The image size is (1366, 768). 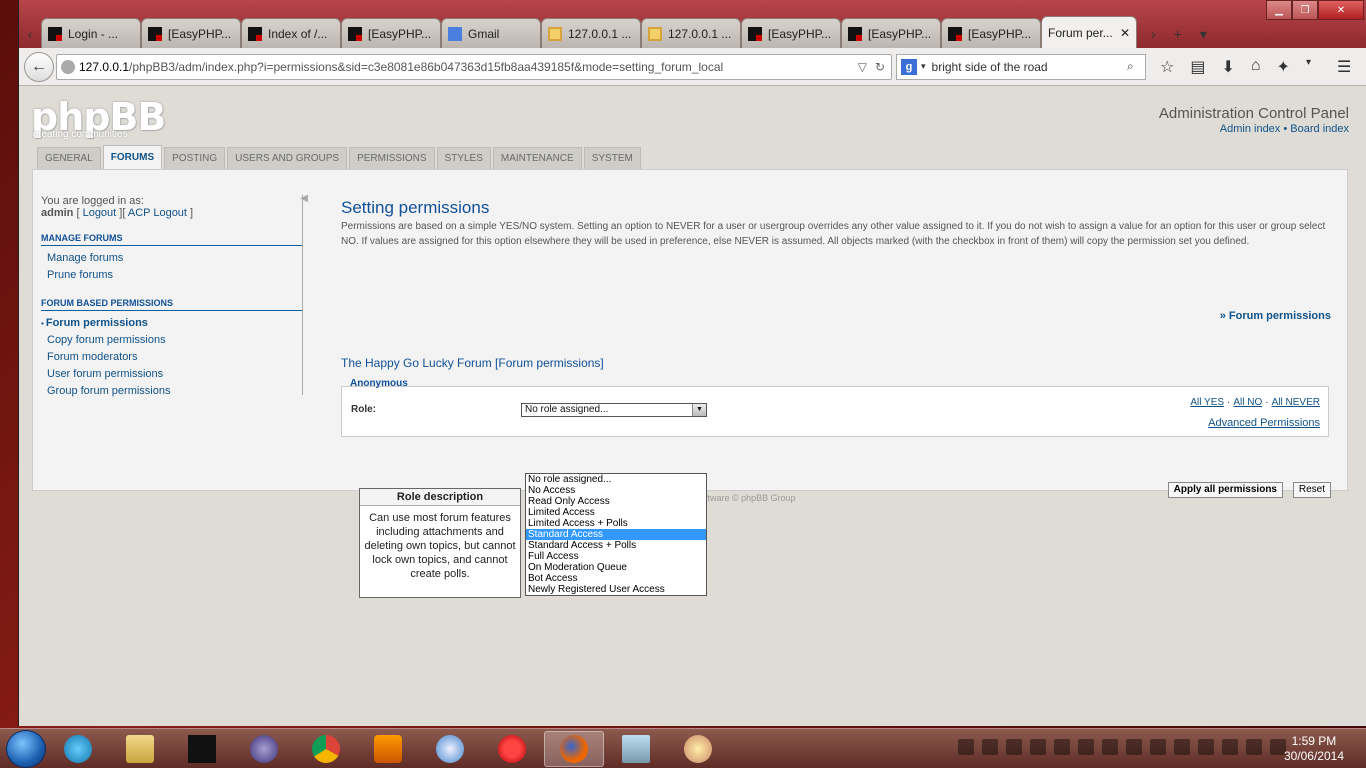 What do you see at coordinates (1136, 66) in the screenshot?
I see `search-icon: ⌕` at bounding box center [1136, 66].